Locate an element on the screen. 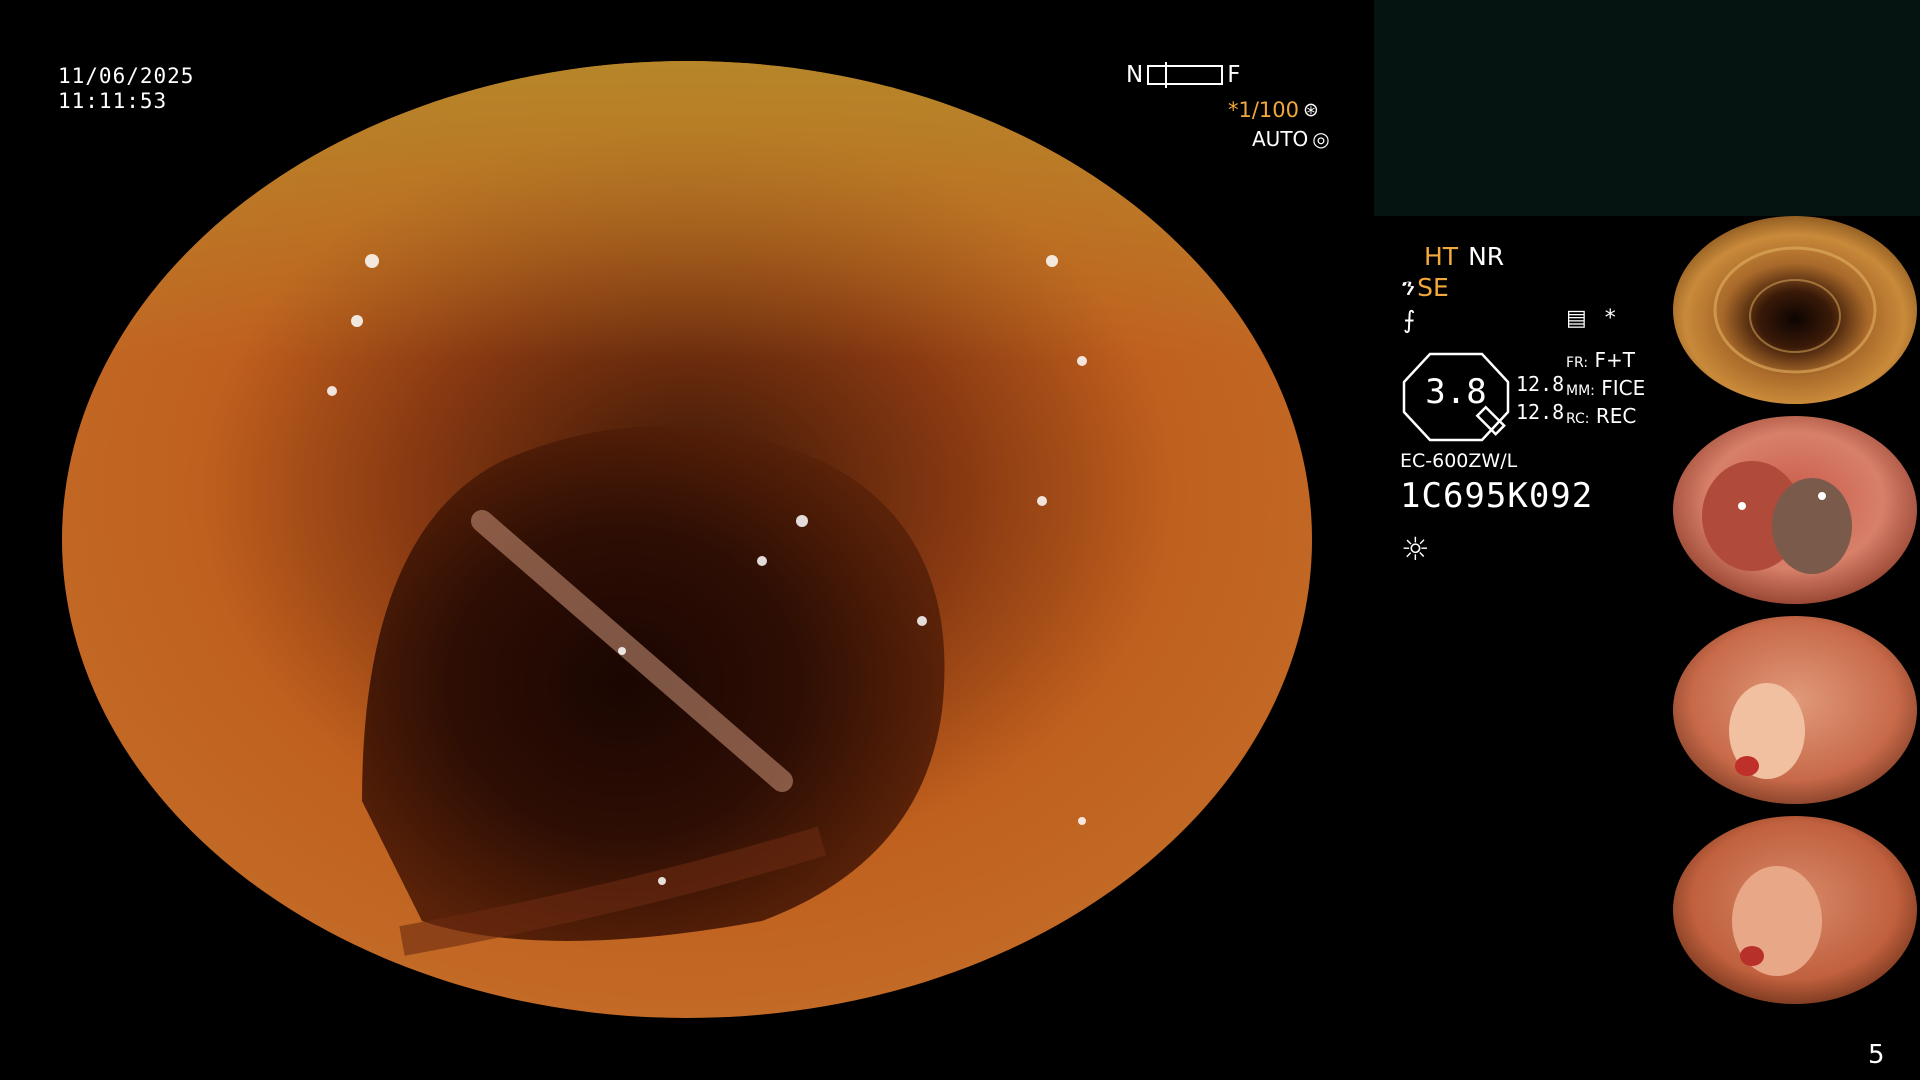 The height and width of the screenshot is (1080, 1920). status-icons: ▤ * is located at coordinates (1591, 318).